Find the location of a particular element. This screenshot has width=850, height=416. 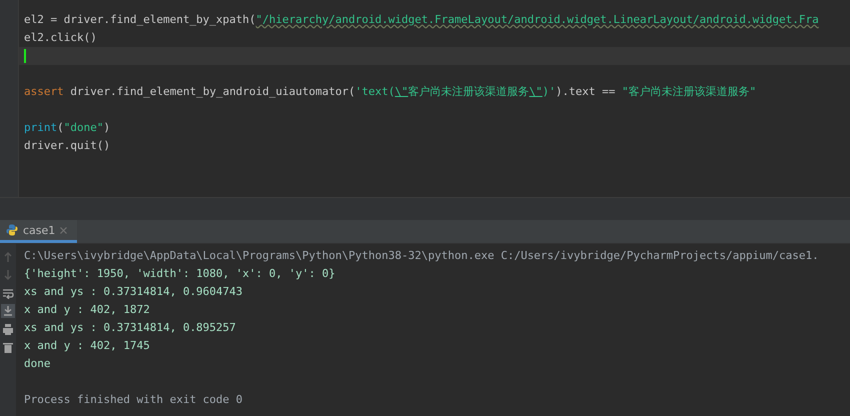

code-token: )' is located at coordinates (549, 92).